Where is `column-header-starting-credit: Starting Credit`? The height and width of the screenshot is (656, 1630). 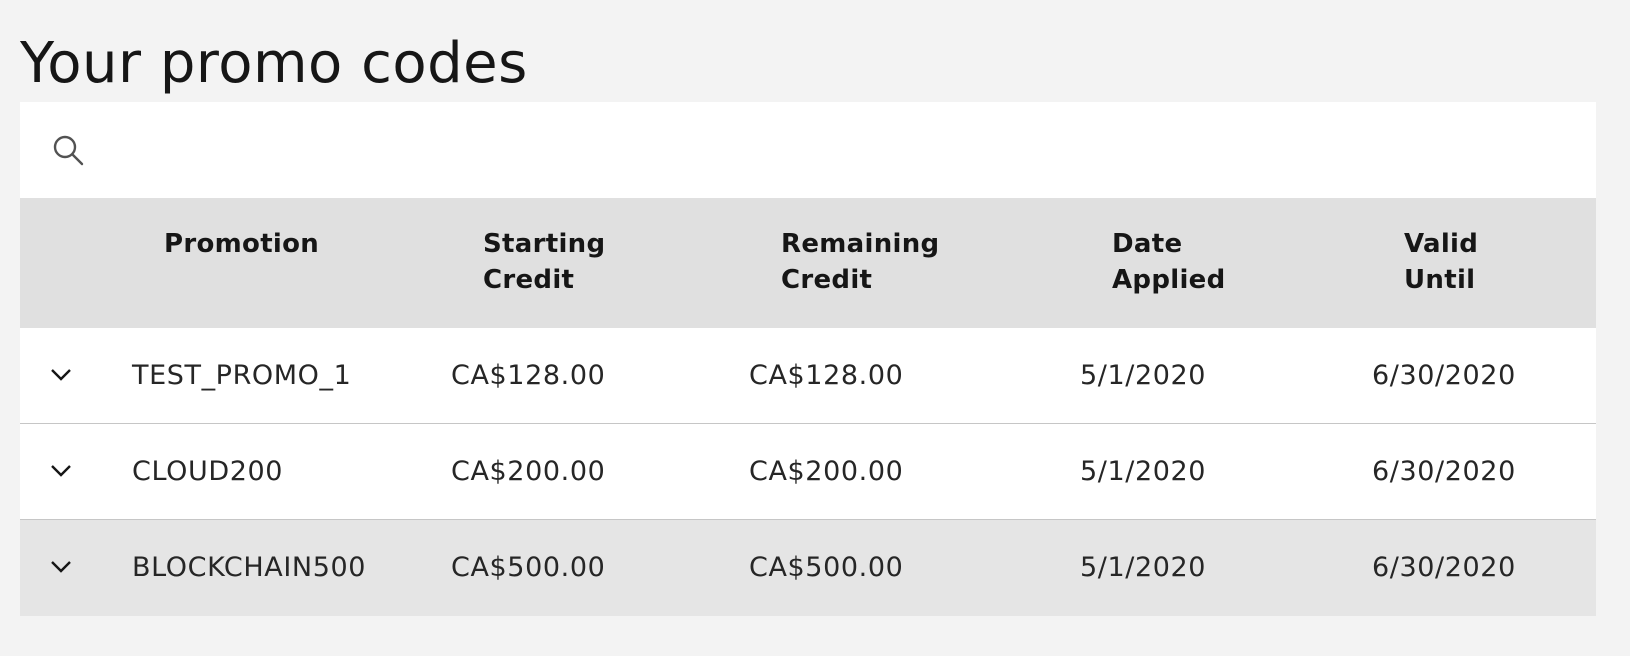 column-header-starting-credit: Starting Credit is located at coordinates (544, 262).